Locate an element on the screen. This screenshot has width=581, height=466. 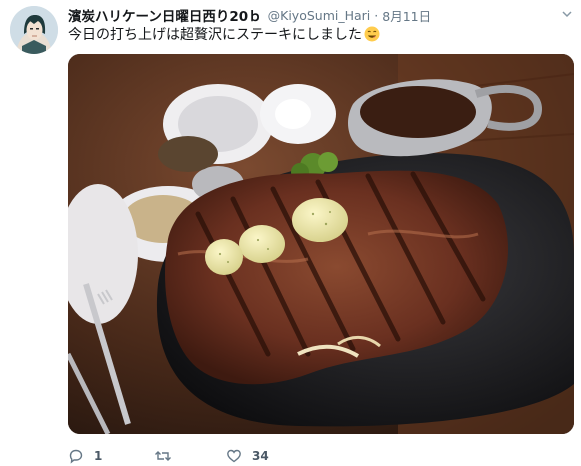
reply-count: 1 is located at coordinates (98, 456).